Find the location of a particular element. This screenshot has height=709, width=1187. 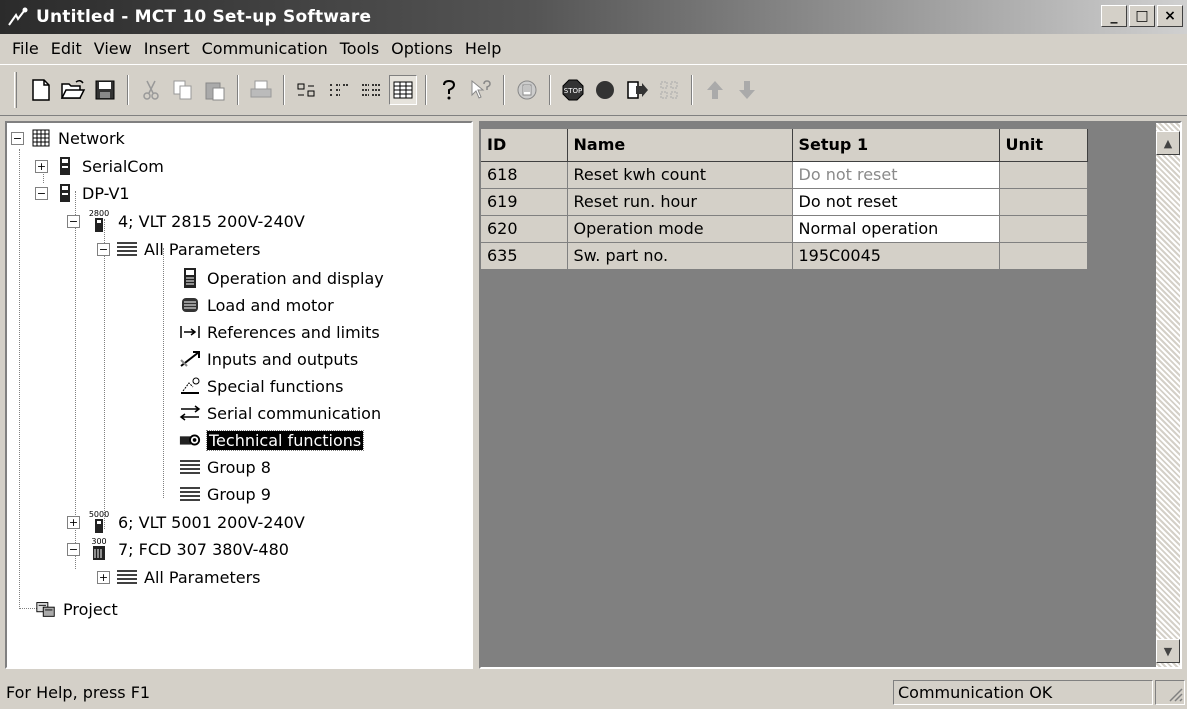

down-arrow-icon is located at coordinates (747, 90).